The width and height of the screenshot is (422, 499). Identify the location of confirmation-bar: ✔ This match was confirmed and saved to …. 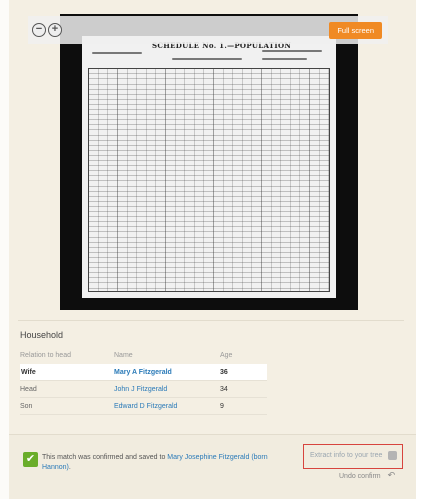
(212, 466).